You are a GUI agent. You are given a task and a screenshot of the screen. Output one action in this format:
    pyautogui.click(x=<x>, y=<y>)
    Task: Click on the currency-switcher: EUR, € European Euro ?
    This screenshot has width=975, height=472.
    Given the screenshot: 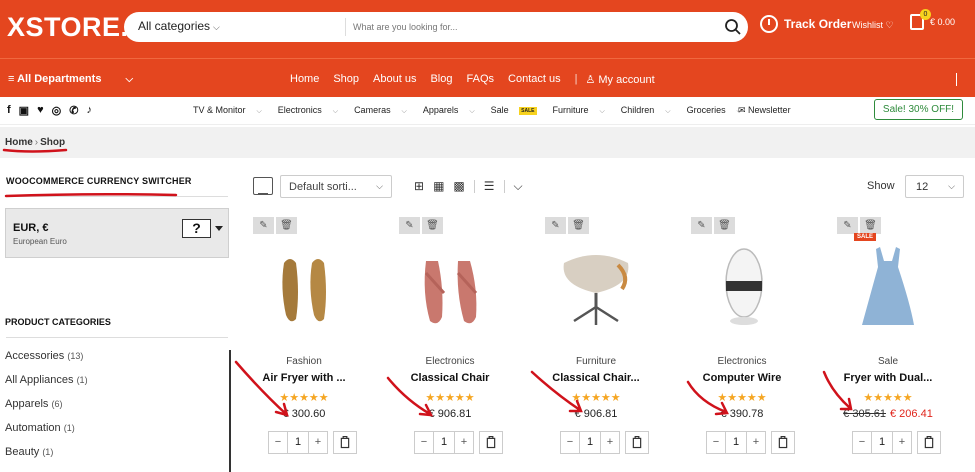 What is the action you would take?
    pyautogui.click(x=117, y=233)
    